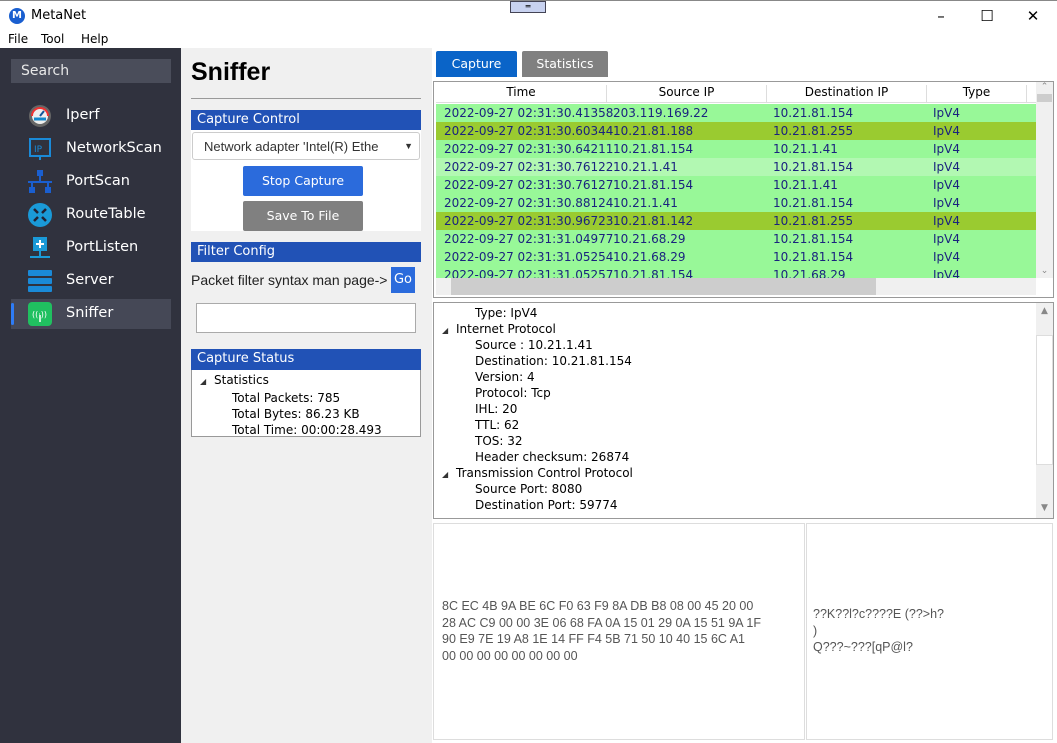 Image resolution: width=1057 pixels, height=743 pixels. What do you see at coordinates (529, 257) in the screenshot?
I see `cell-time: 2022-09-27 02:31:31.05254` at bounding box center [529, 257].